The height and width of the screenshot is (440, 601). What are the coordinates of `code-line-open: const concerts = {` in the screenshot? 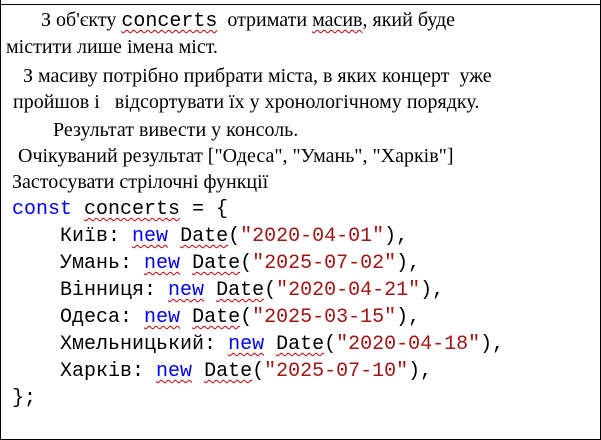 It's located at (120, 209).